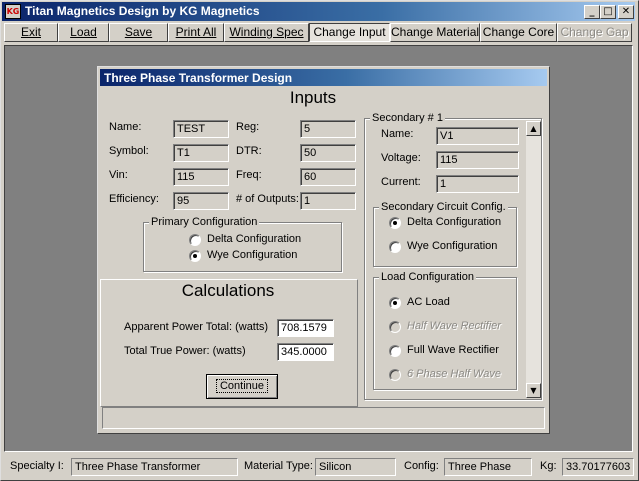  Describe the element at coordinates (328, 177) in the screenshot. I see `freq-field: 60` at that location.